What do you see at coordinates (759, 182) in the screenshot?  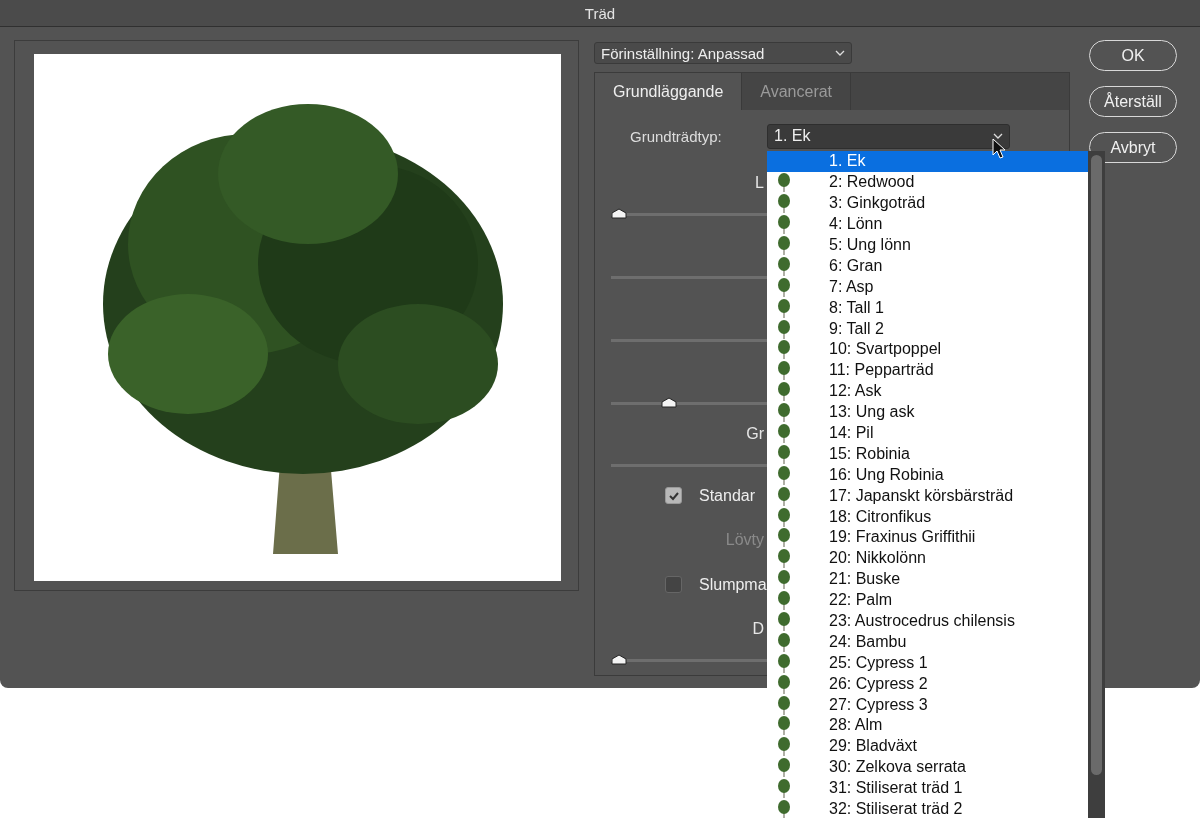 I see `setting-label: L` at bounding box center [759, 182].